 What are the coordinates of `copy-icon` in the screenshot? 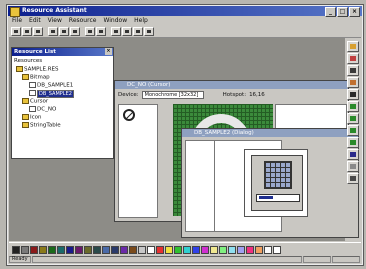 It's located at (64, 31).